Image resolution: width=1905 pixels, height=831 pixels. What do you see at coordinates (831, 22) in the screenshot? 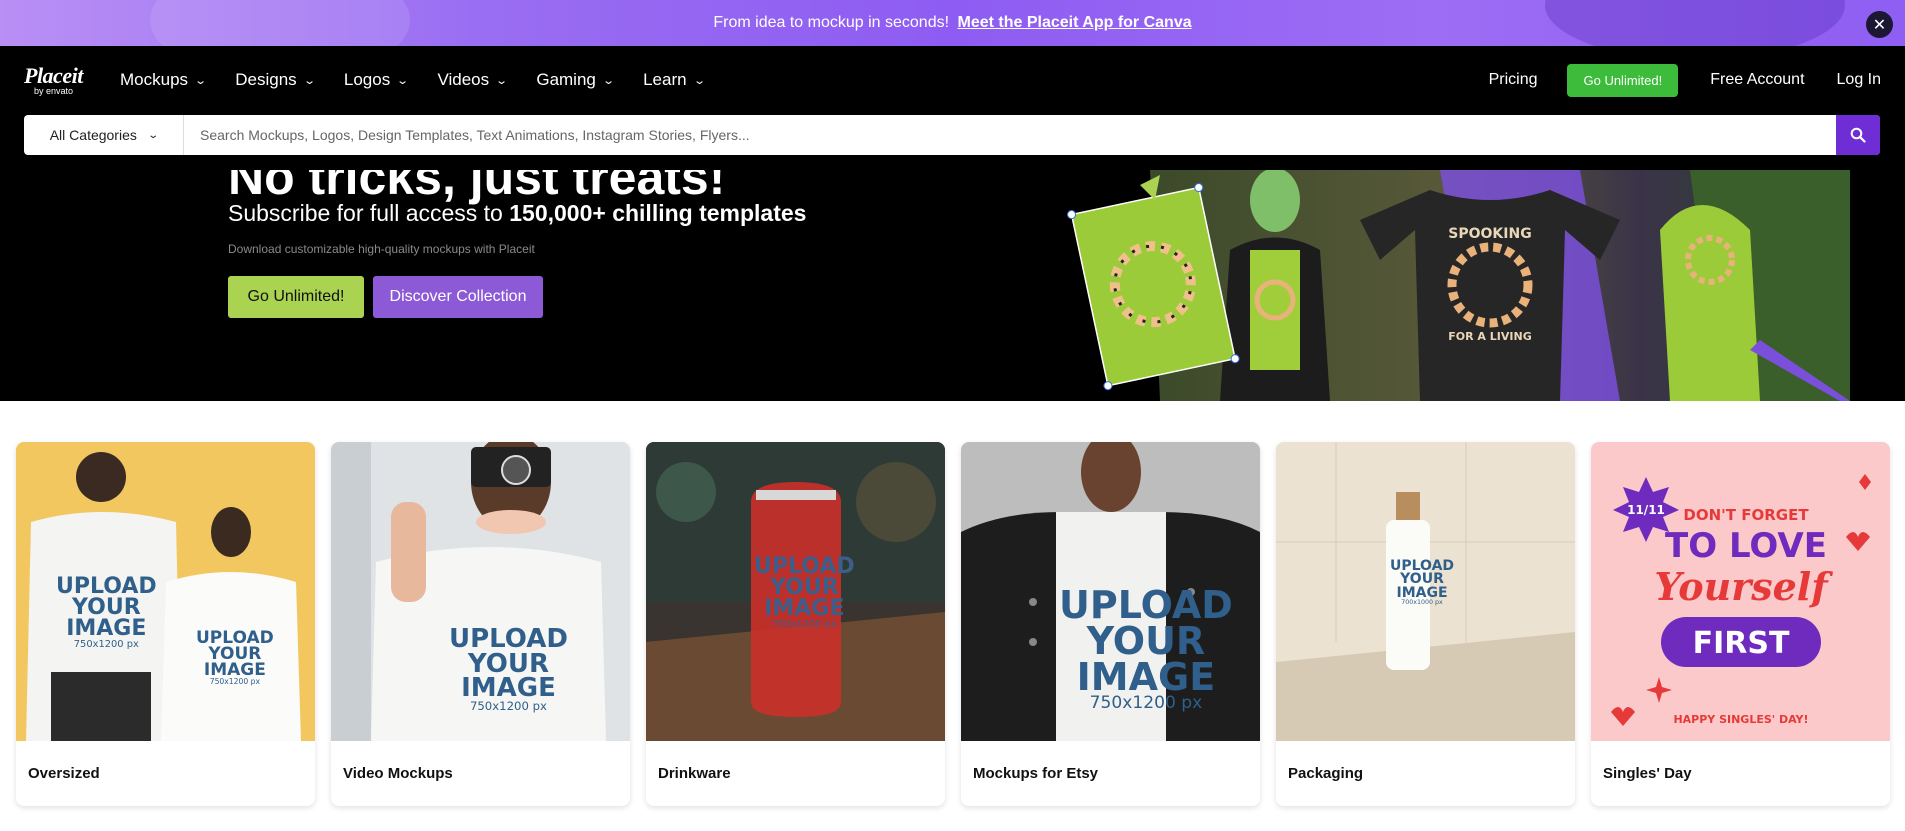
I see `promo-text: From idea to mockup in seconds!` at bounding box center [831, 22].